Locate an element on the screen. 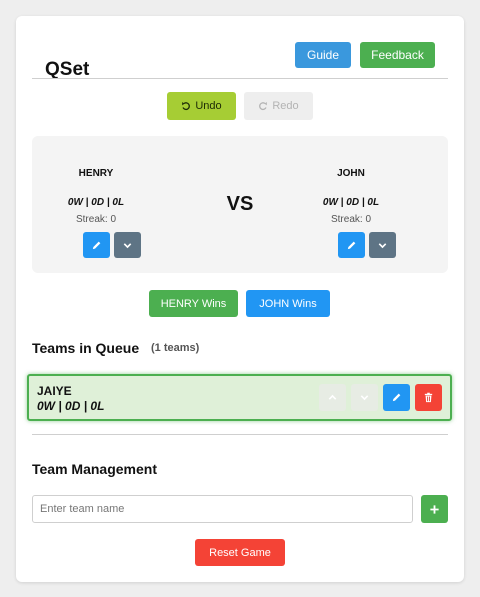  expand-right-team-button is located at coordinates (382, 245).